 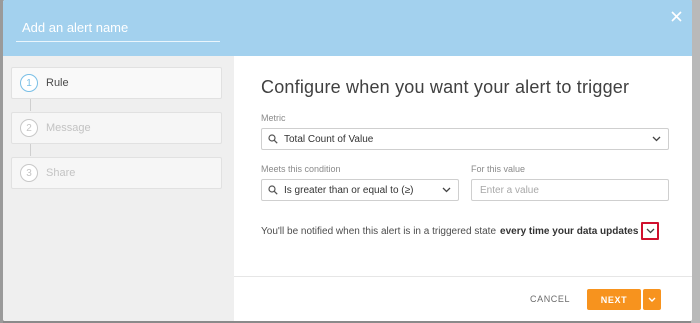 I want to click on step-rule: 1 Rule, so click(x=116, y=83).